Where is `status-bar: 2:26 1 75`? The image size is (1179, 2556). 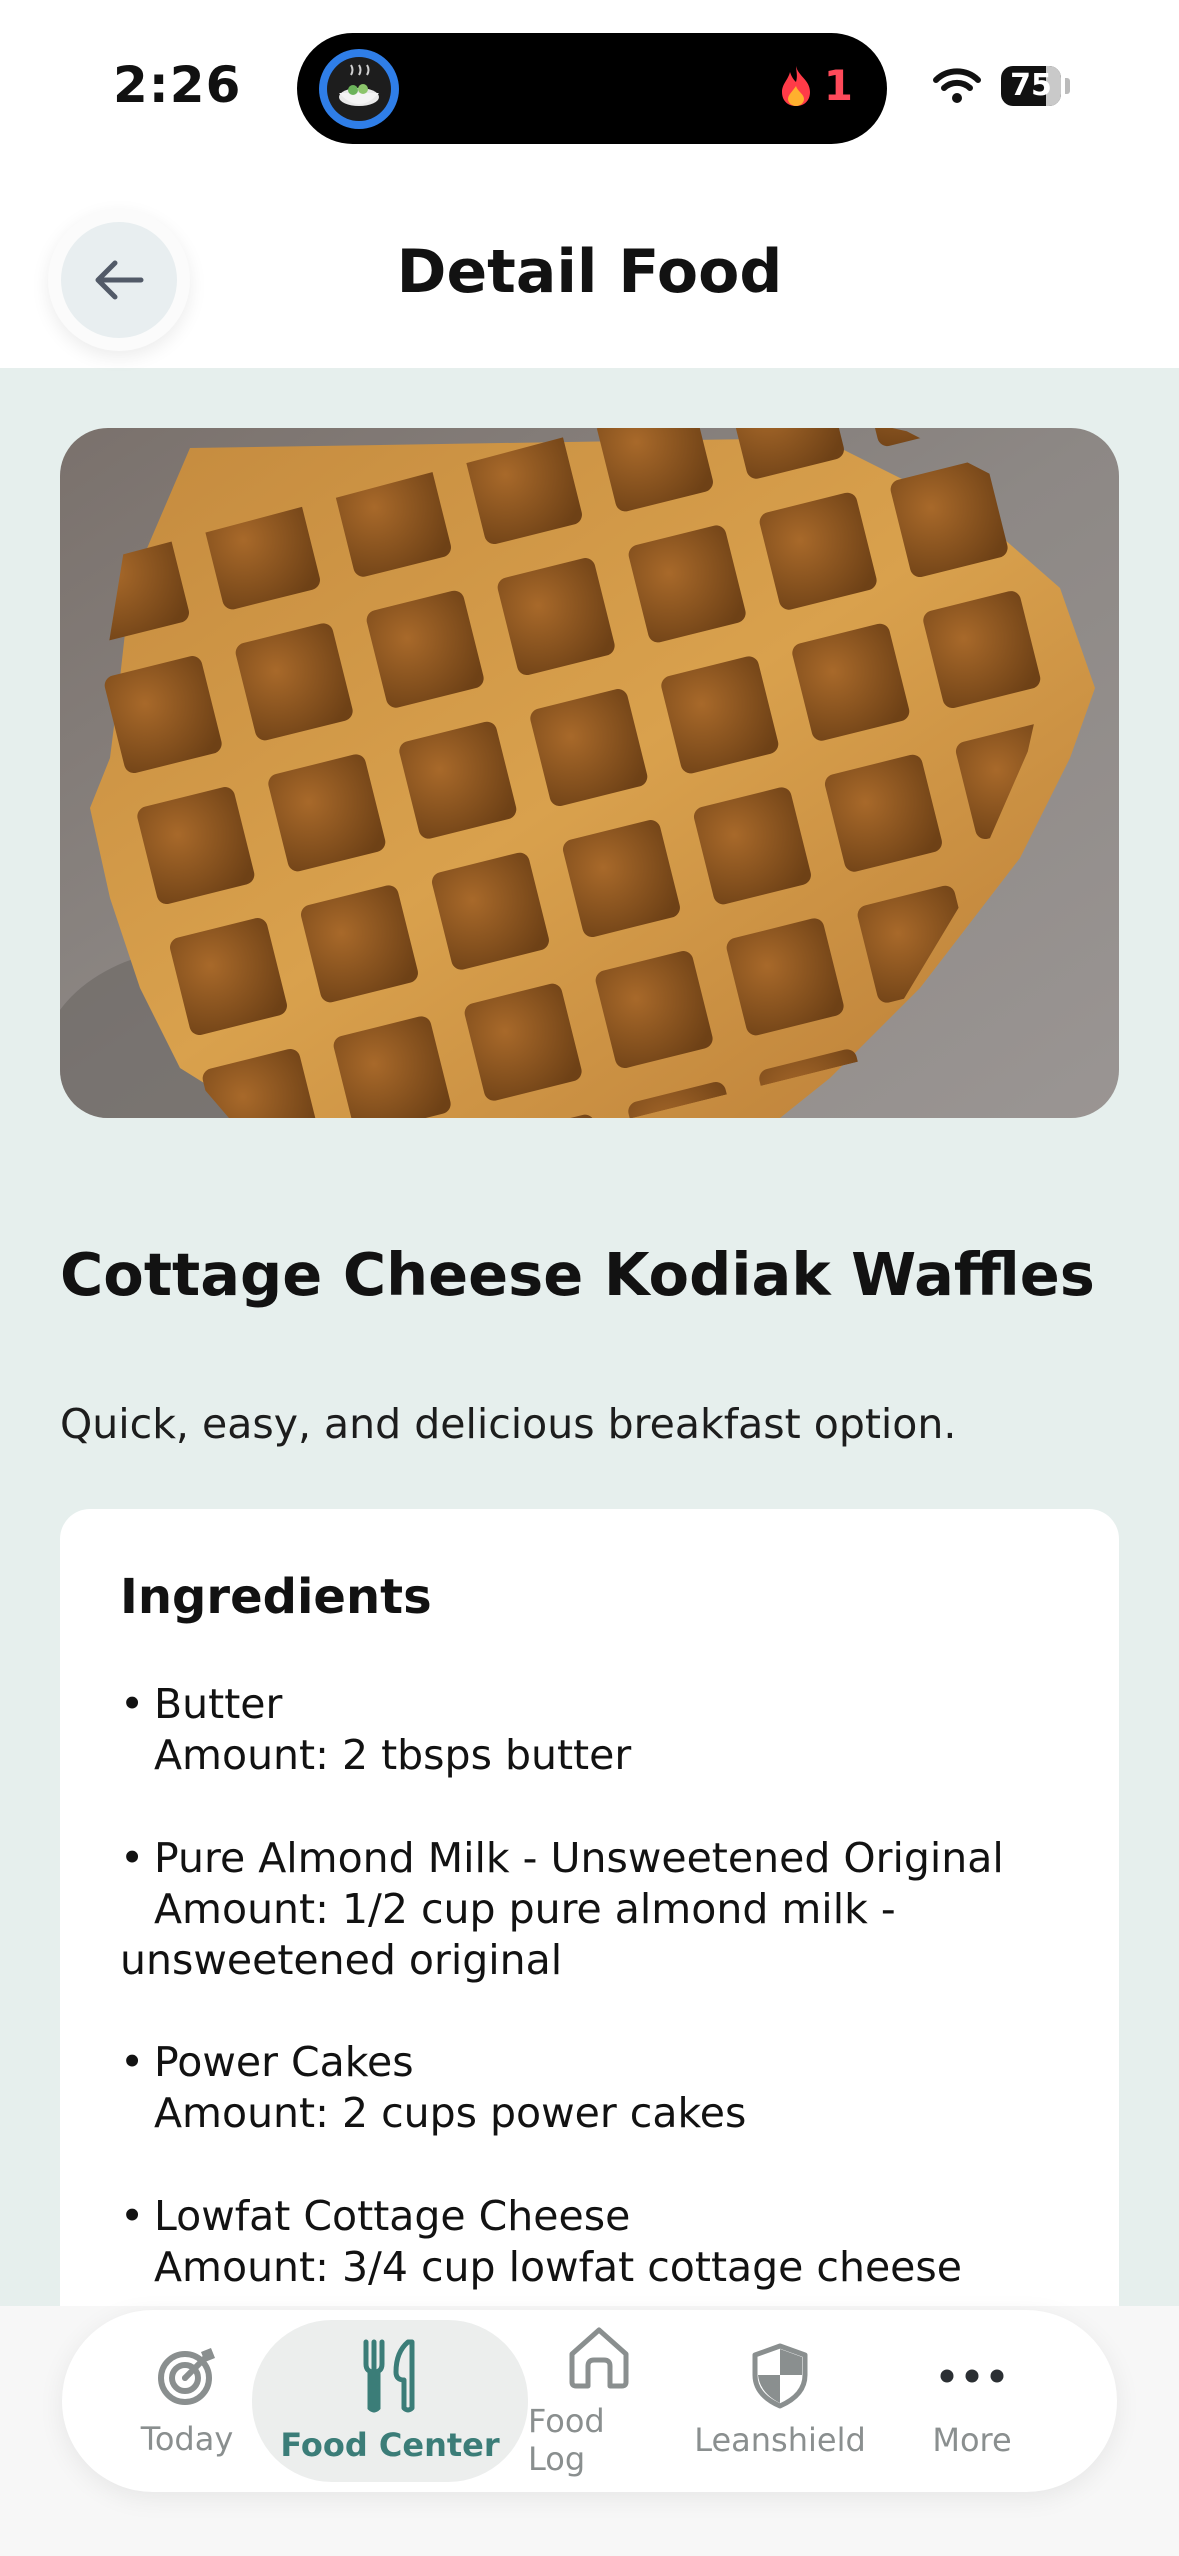
status-bar: 2:26 1 75 is located at coordinates (589, 87).